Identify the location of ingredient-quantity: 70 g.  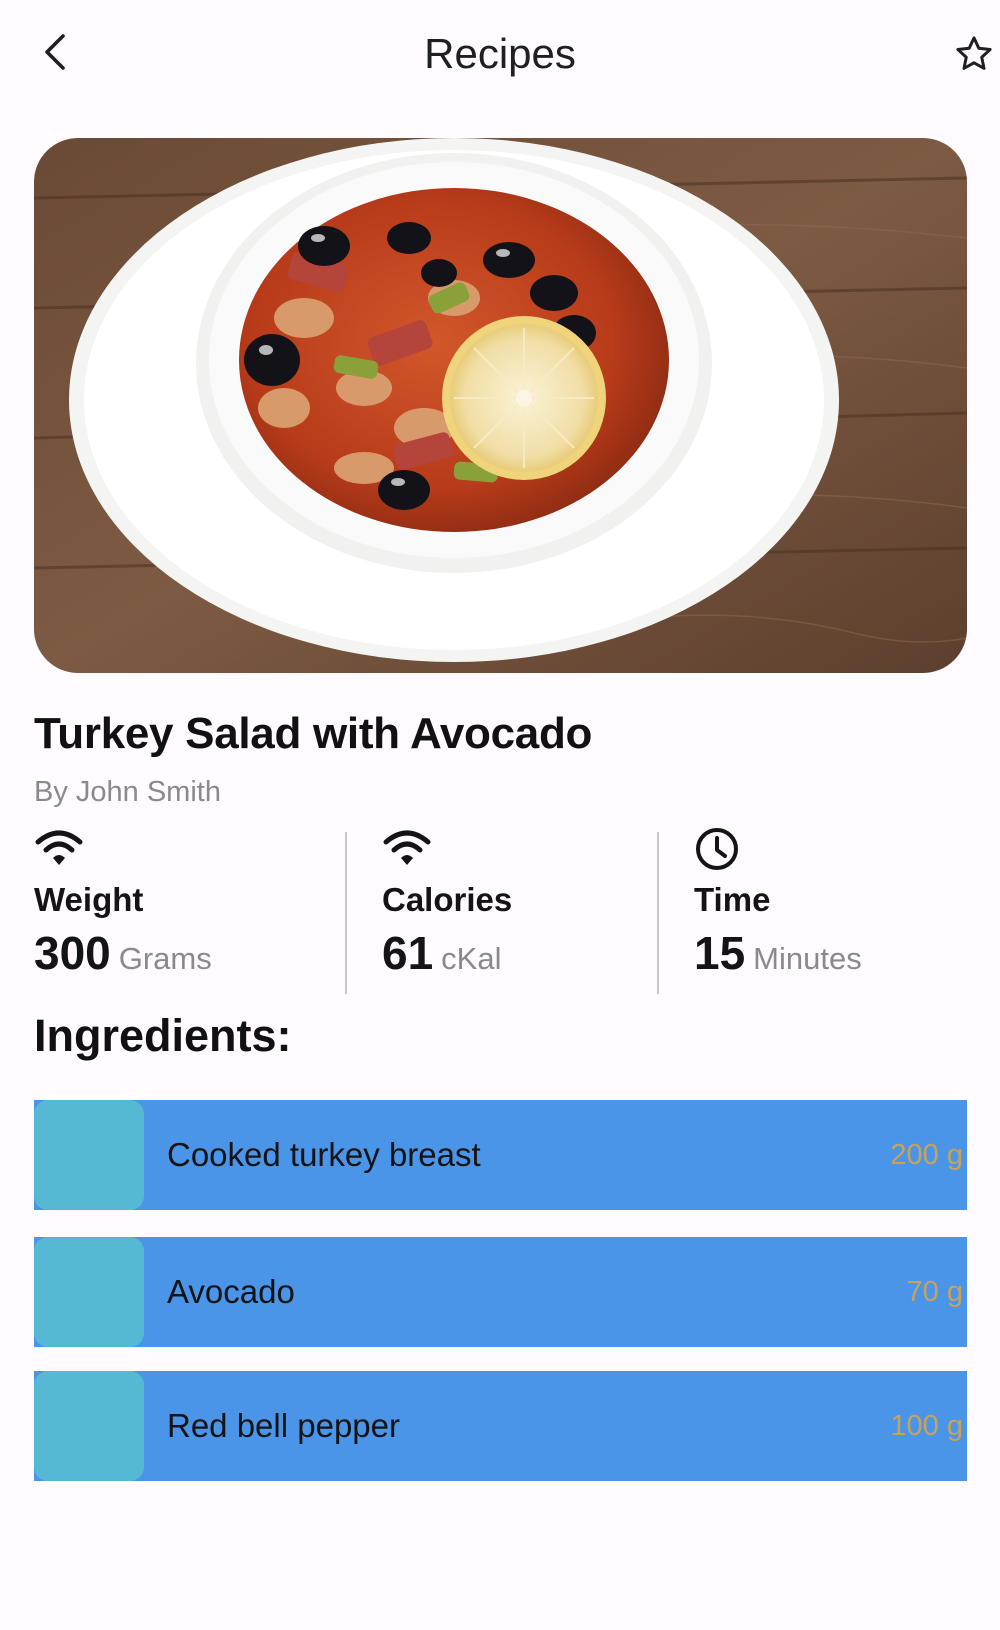
(934, 1292).